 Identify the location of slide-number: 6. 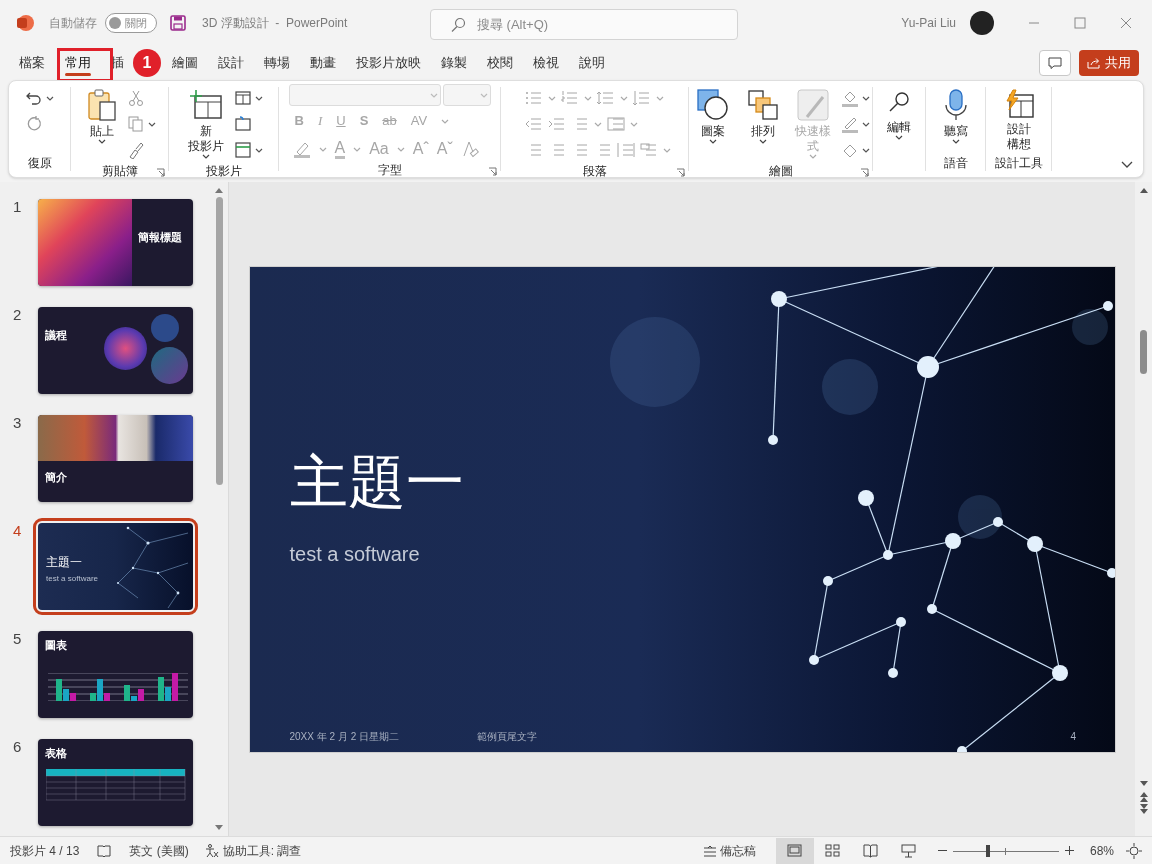
(17, 746).